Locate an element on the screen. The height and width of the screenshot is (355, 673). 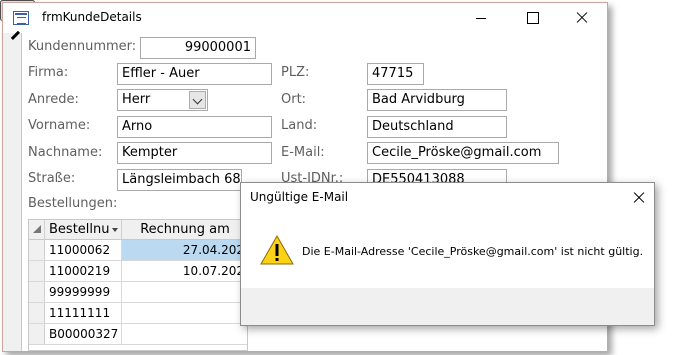
column-header-rechnung-am: Rechnung am is located at coordinates (184, 230).